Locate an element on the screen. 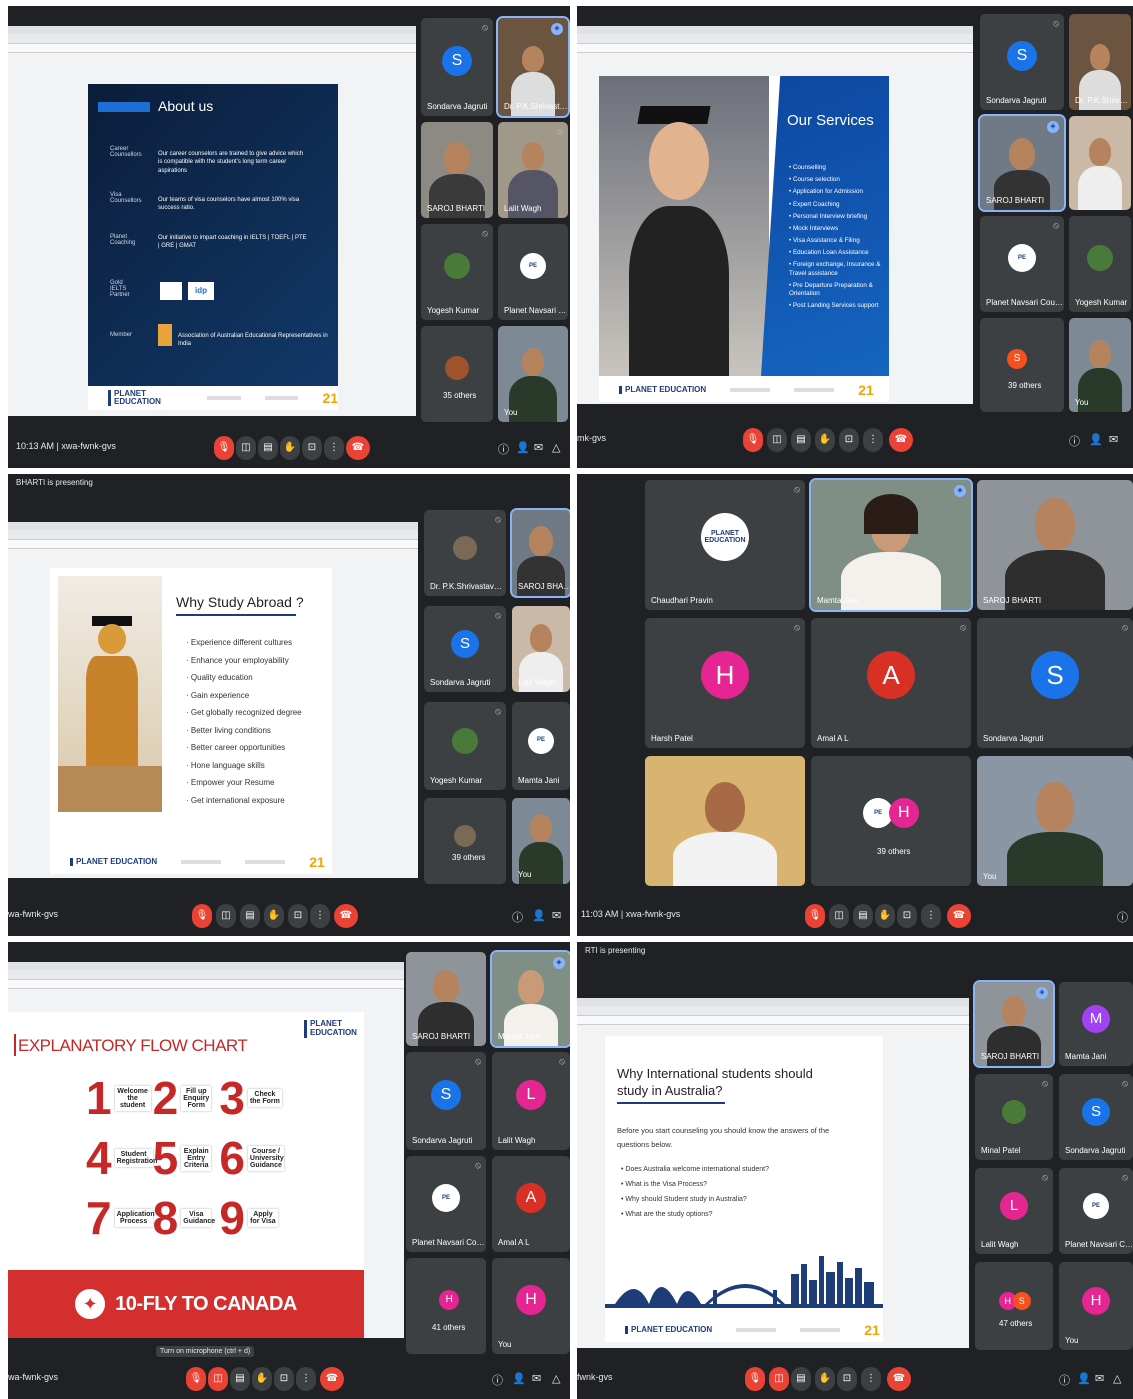  participant-tile: ⦸ Minal Patel is located at coordinates (1014, 1117).